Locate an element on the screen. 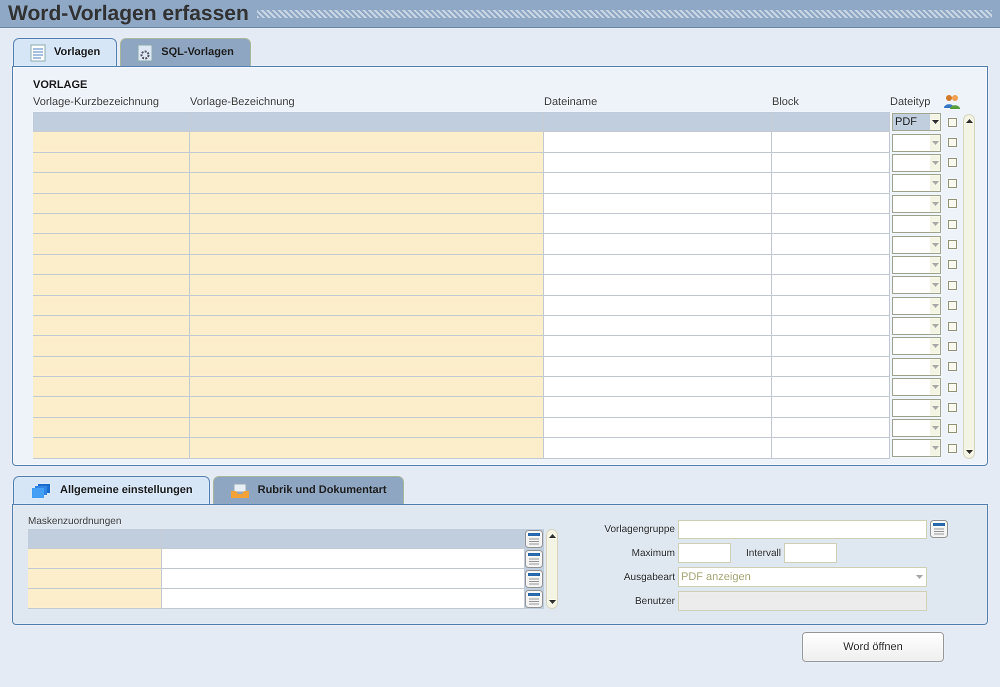  tab: SQL-Vorlagen is located at coordinates (185, 52).